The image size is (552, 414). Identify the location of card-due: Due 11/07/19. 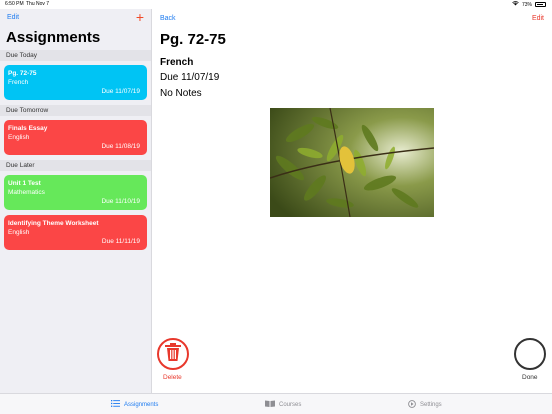
(120, 91).